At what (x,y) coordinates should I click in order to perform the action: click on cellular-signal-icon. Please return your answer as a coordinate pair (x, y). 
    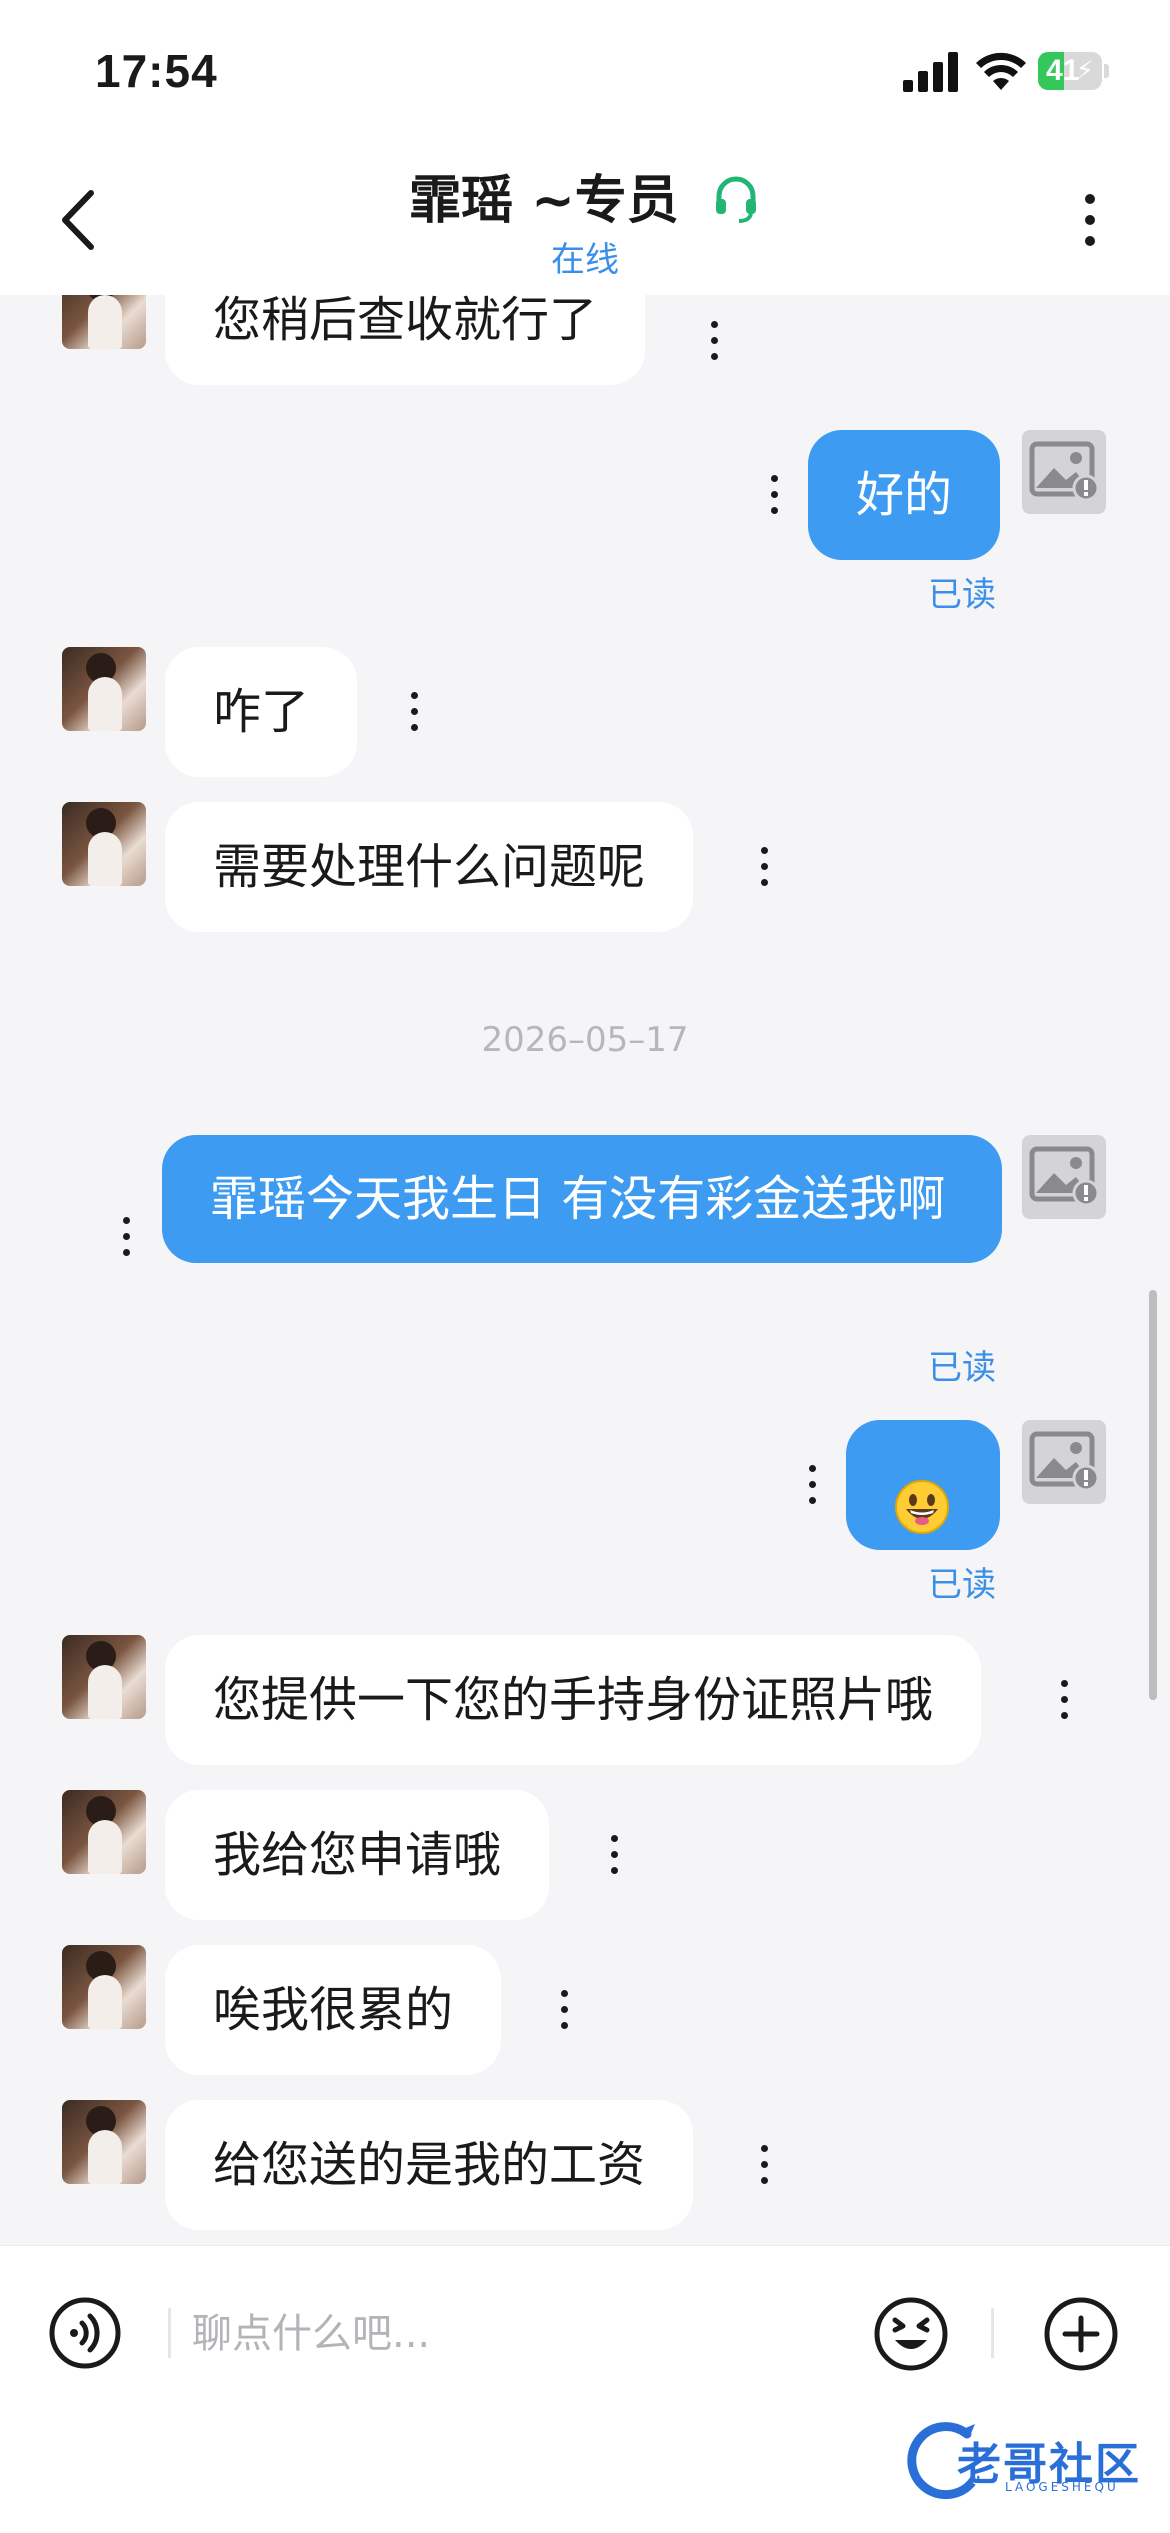
    Looking at the image, I should click on (930, 72).